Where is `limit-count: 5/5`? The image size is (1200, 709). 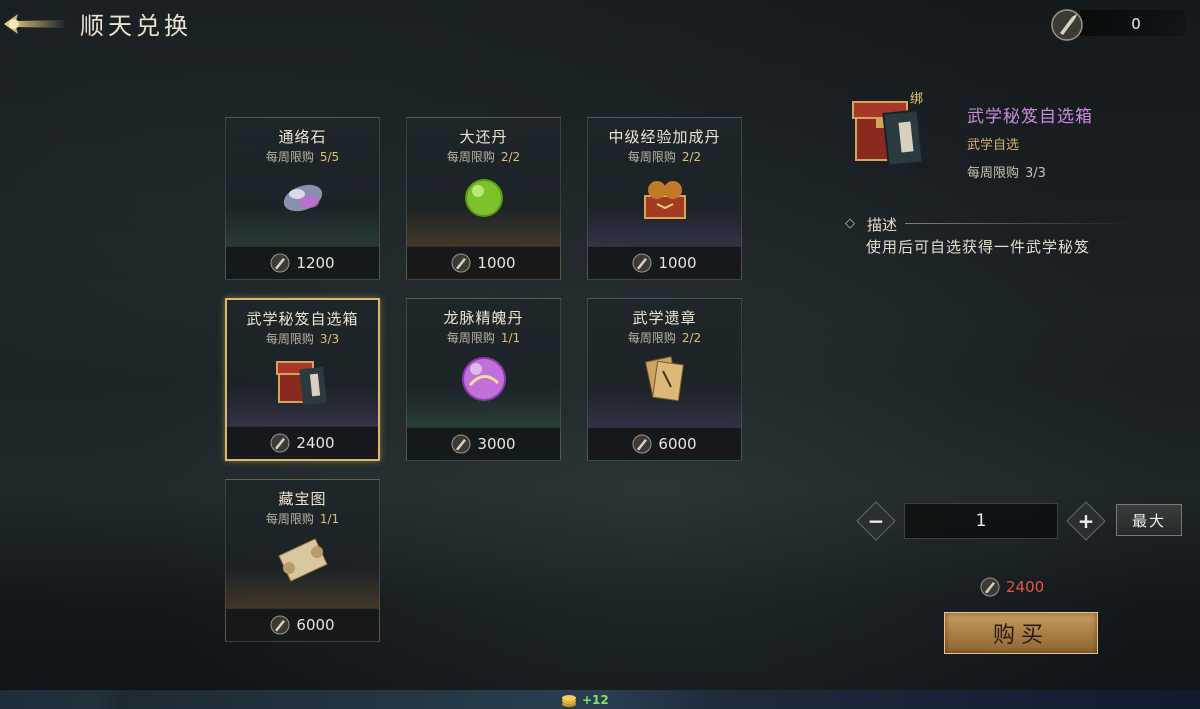
limit-count: 5/5 is located at coordinates (329, 157).